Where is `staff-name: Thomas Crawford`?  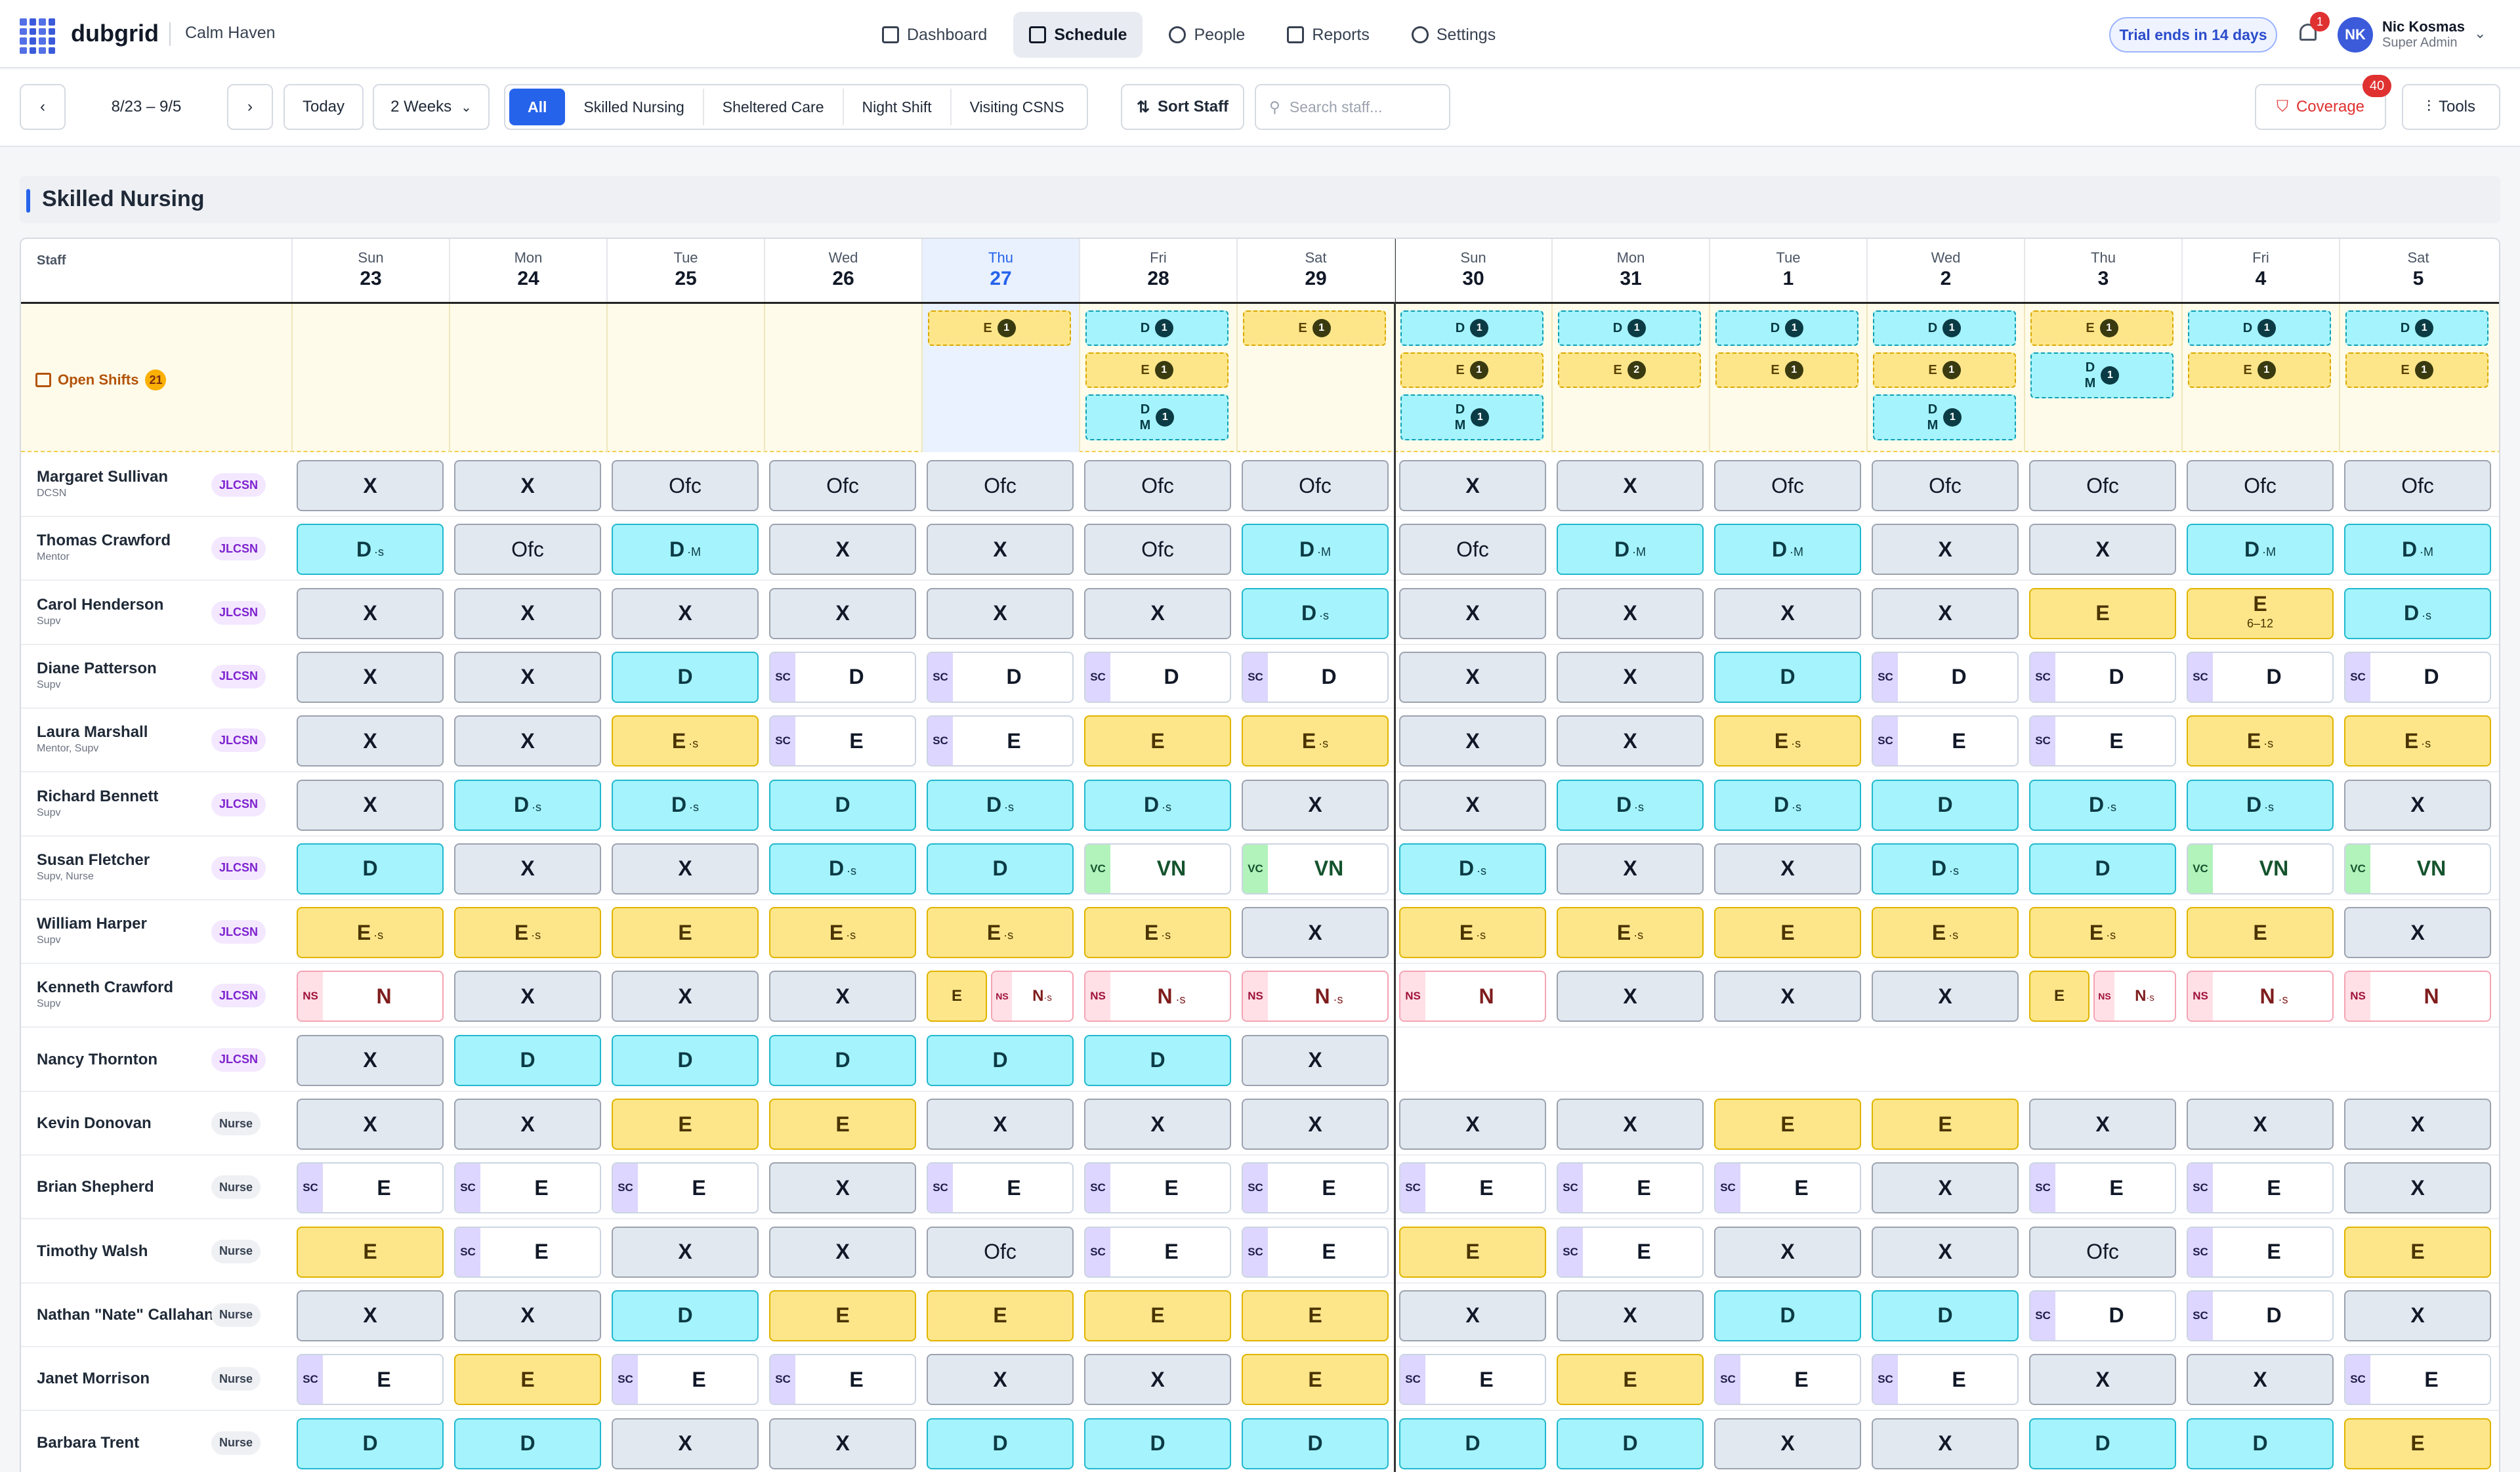
staff-name: Thomas Crawford is located at coordinates (132, 541).